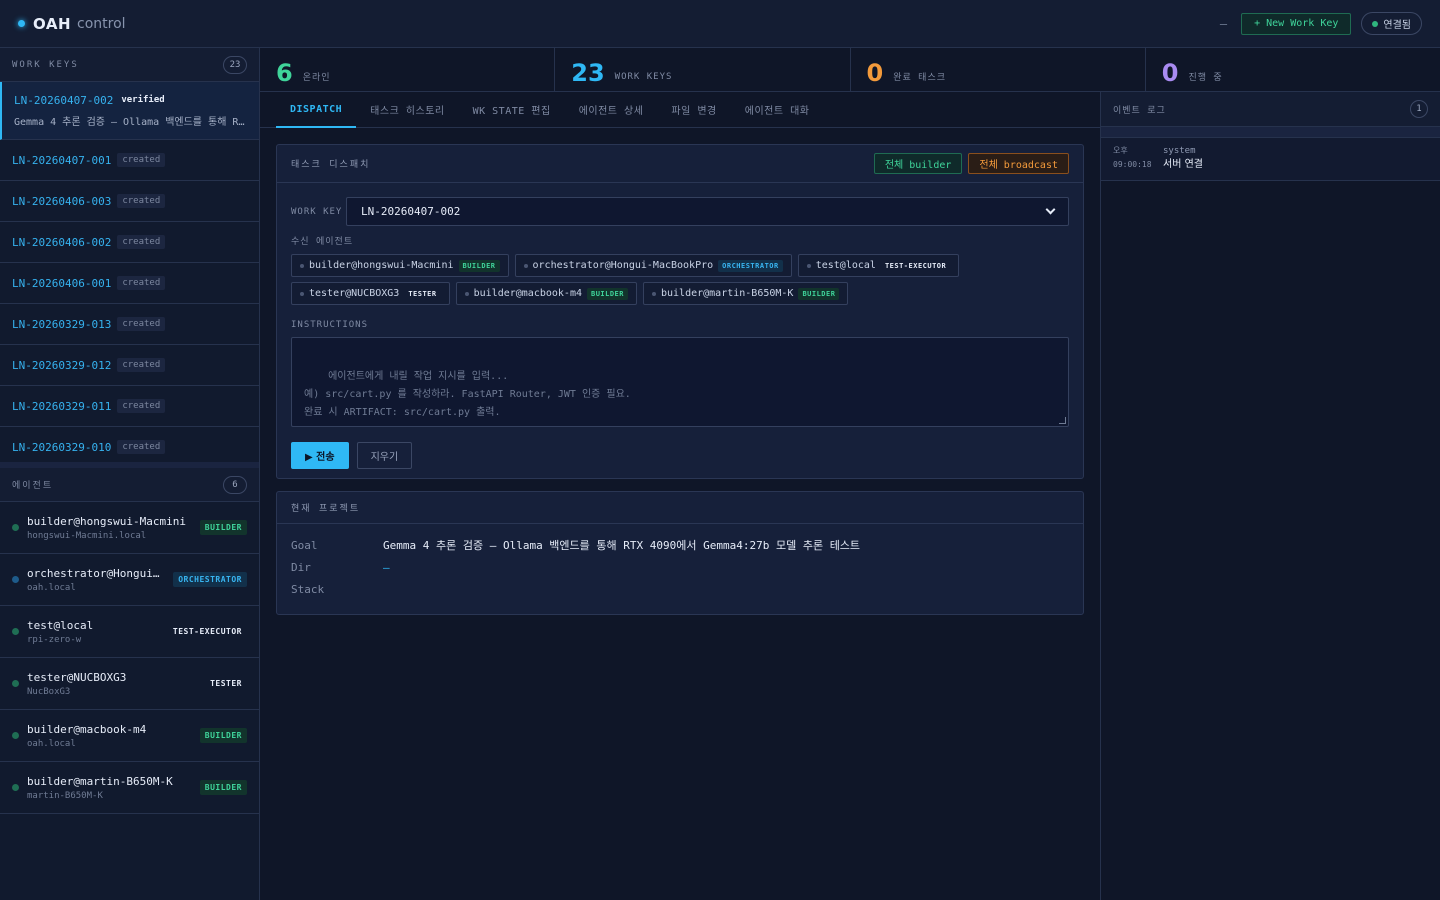  I want to click on stat-online-label: 온라인, so click(316, 78).